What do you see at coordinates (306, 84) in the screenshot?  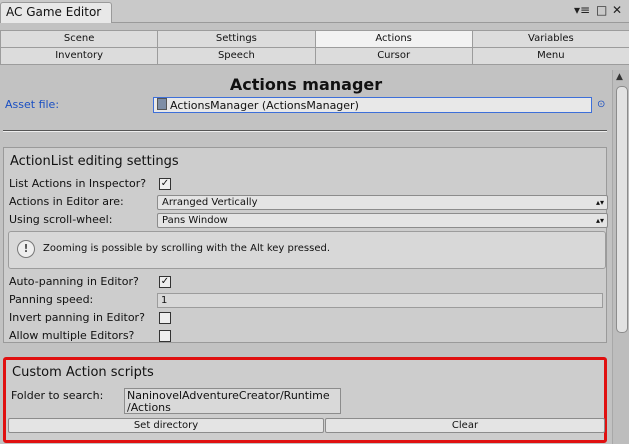 I see `page-title: Actions manager` at bounding box center [306, 84].